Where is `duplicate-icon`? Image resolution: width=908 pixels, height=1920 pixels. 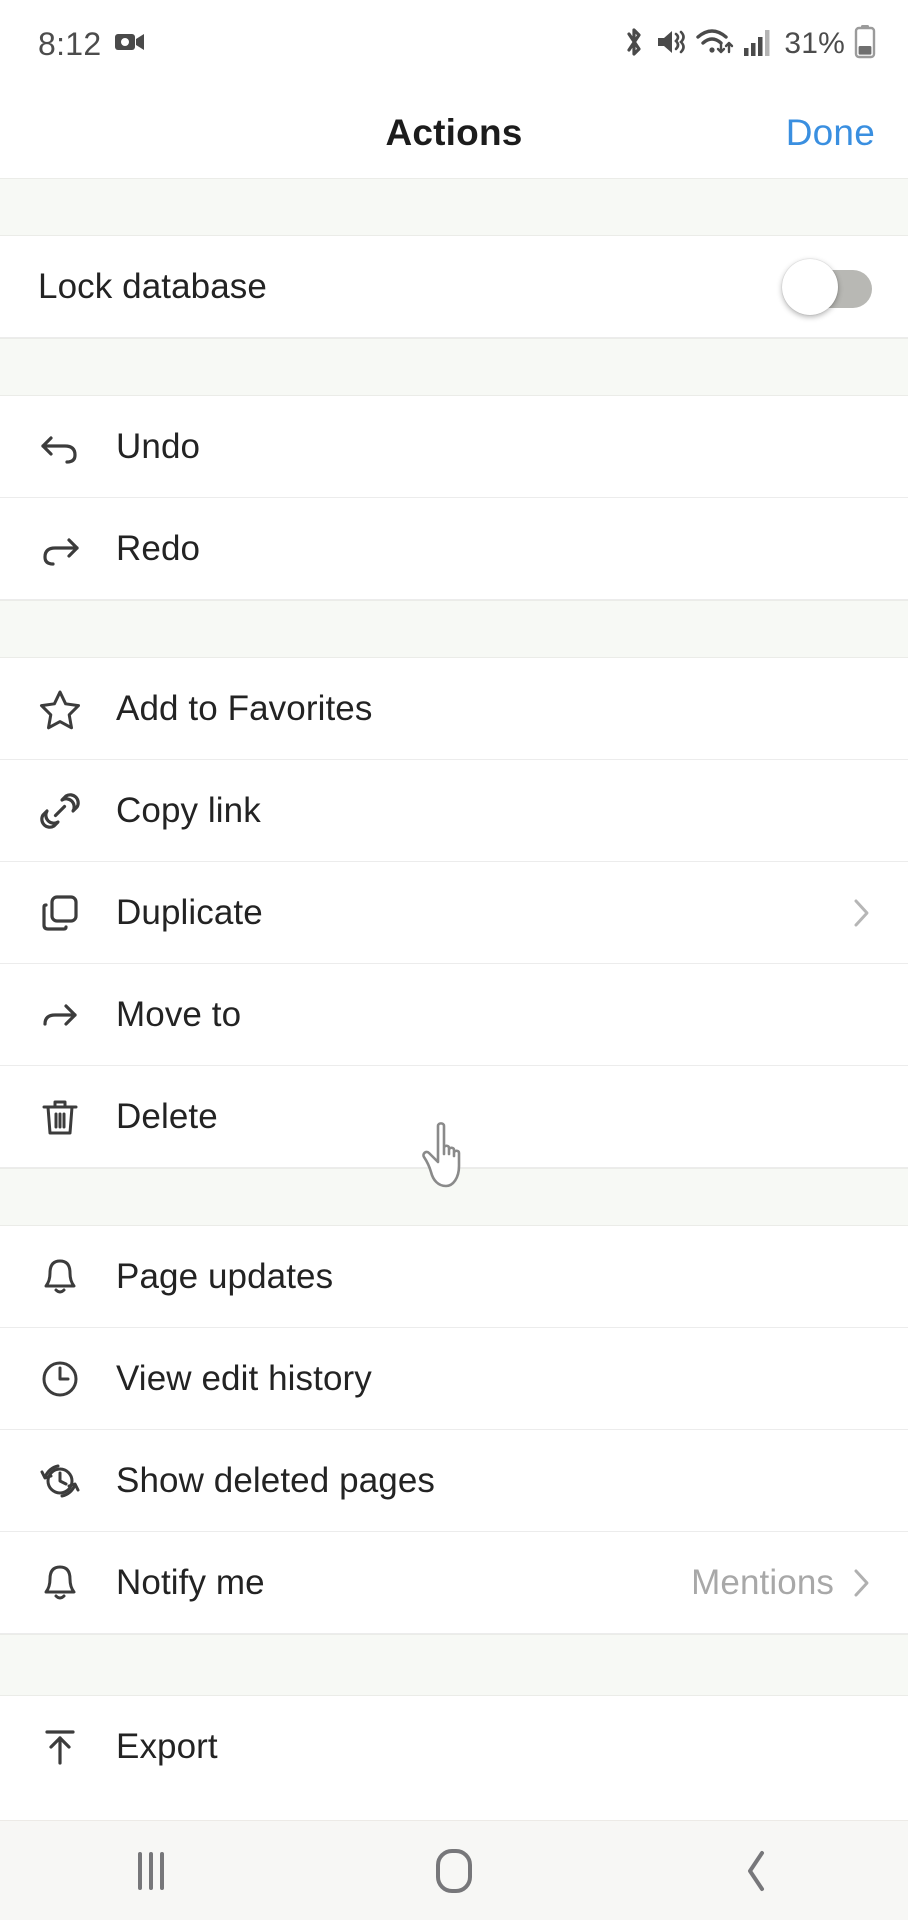
duplicate-icon is located at coordinates (64, 913).